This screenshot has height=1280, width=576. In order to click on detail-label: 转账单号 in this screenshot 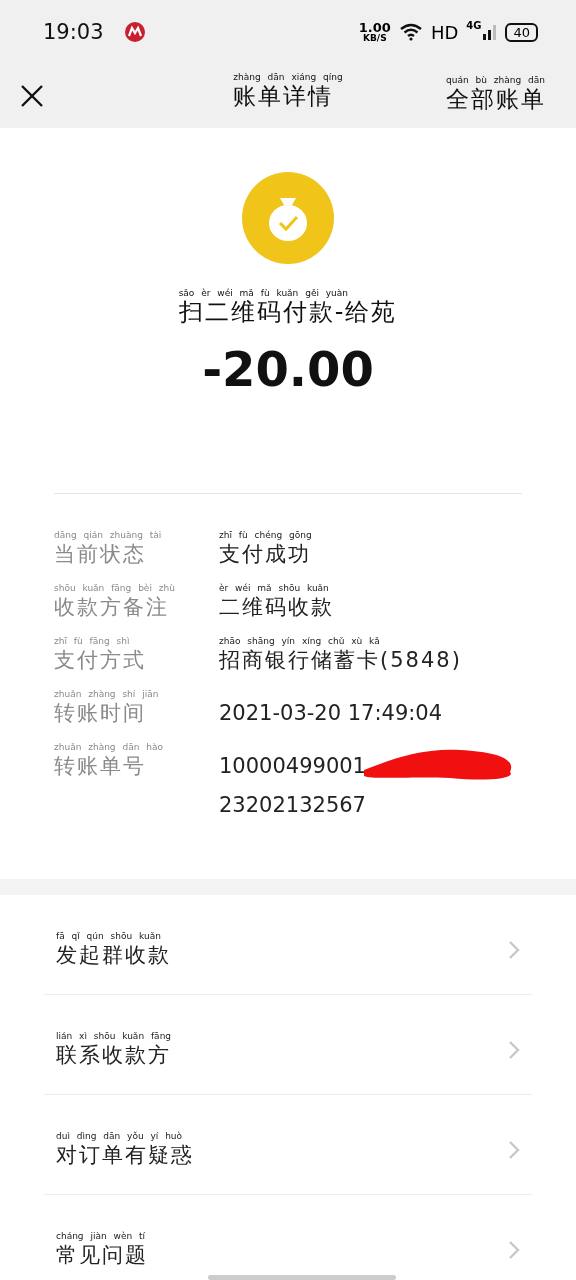, I will do `click(100, 766)`.